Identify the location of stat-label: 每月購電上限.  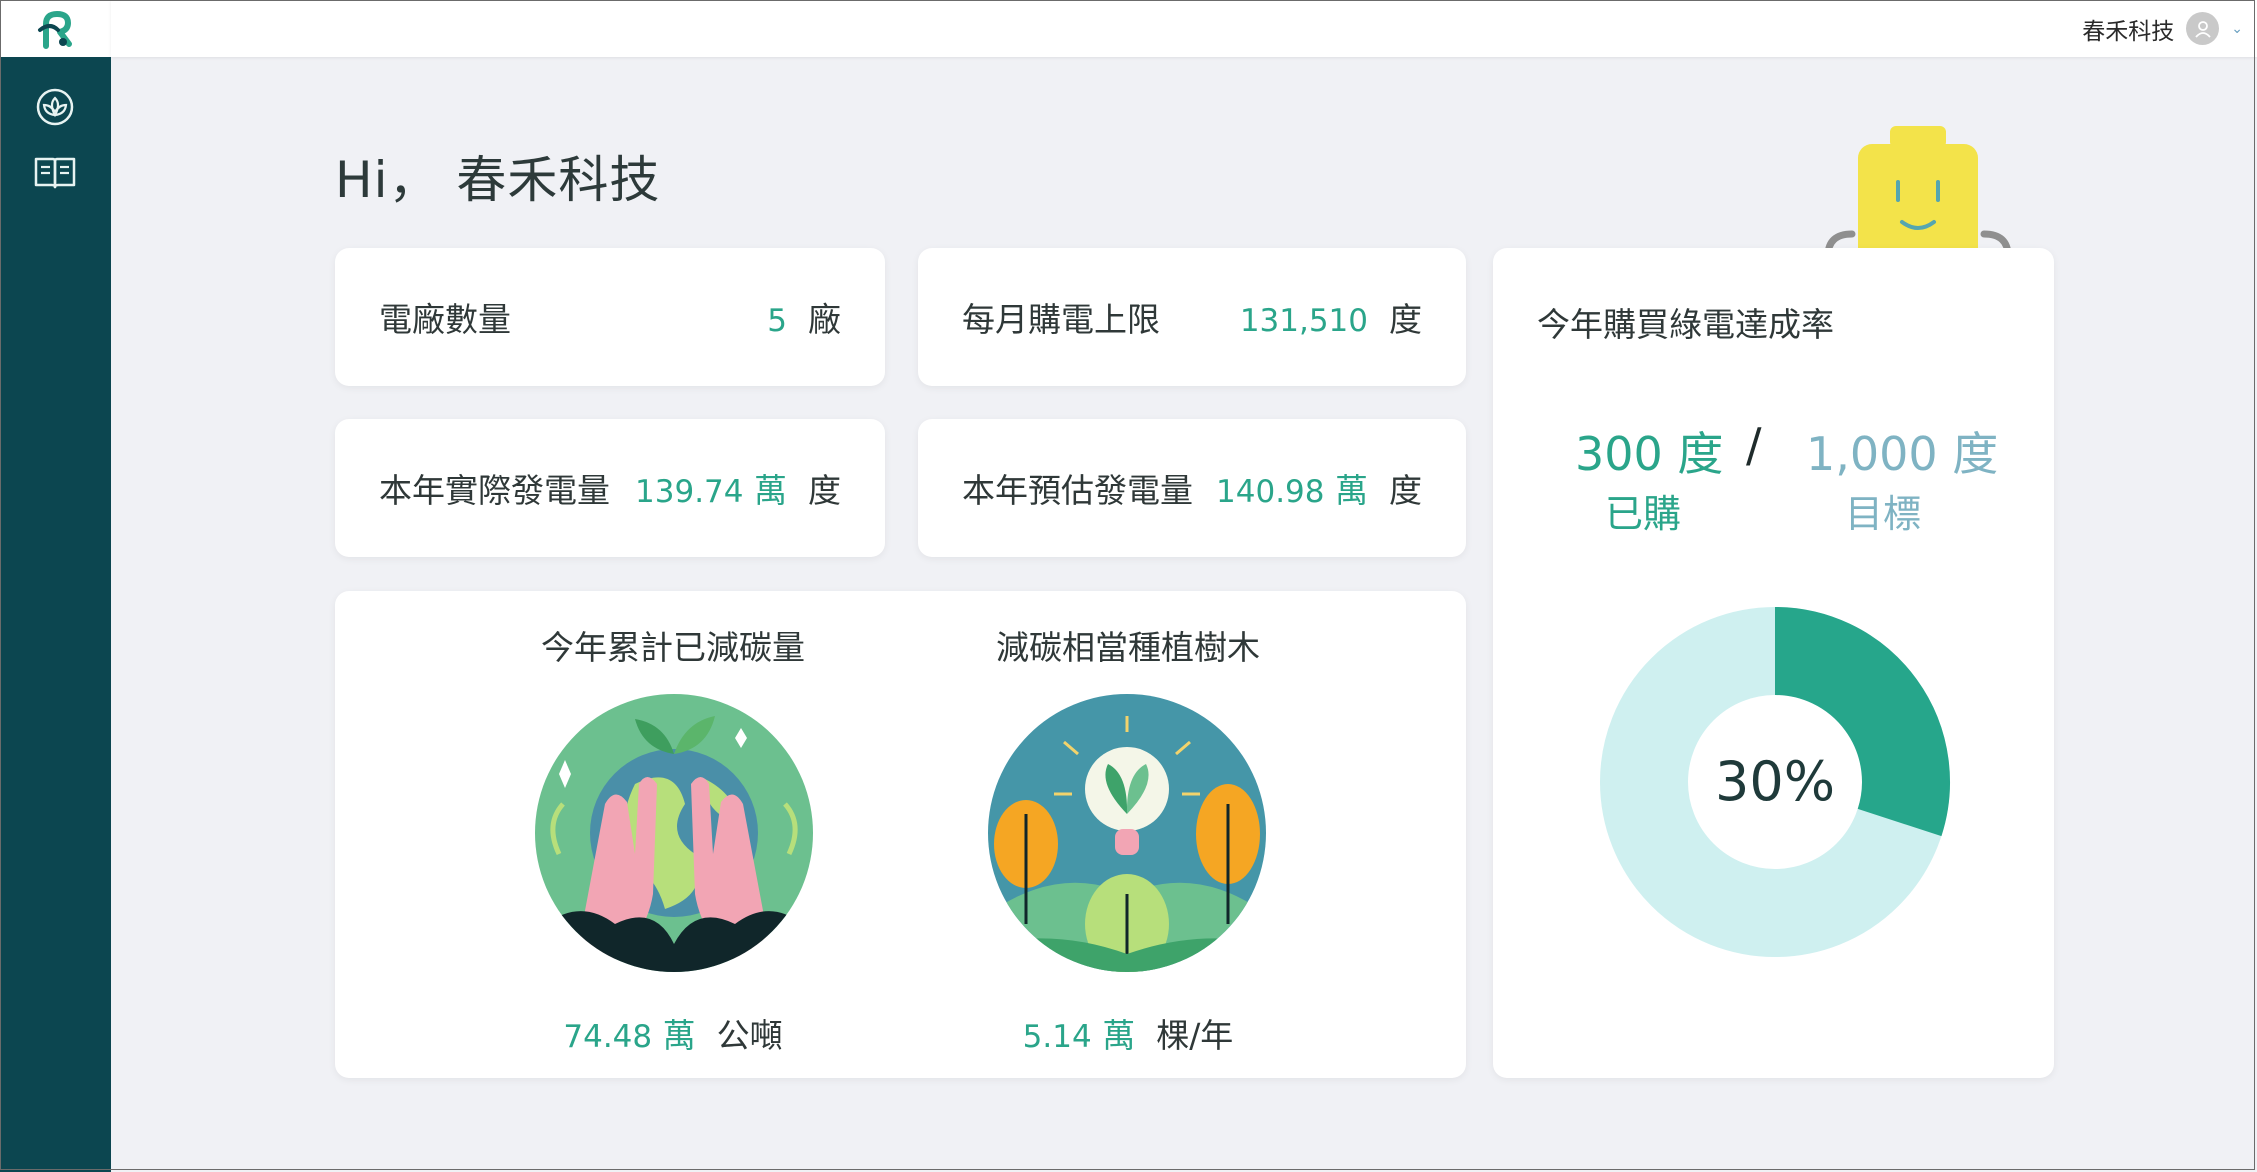
(1061, 319).